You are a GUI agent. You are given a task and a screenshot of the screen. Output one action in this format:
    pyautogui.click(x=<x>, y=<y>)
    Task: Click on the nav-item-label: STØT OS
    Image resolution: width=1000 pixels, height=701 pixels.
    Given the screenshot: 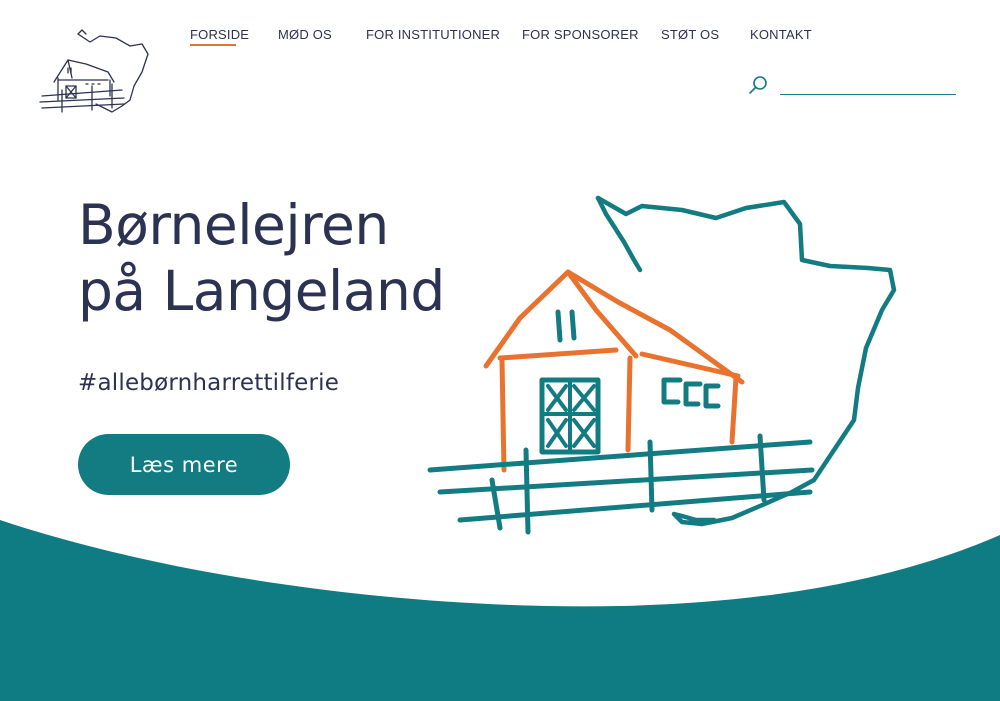 What is the action you would take?
    pyautogui.click(x=690, y=34)
    